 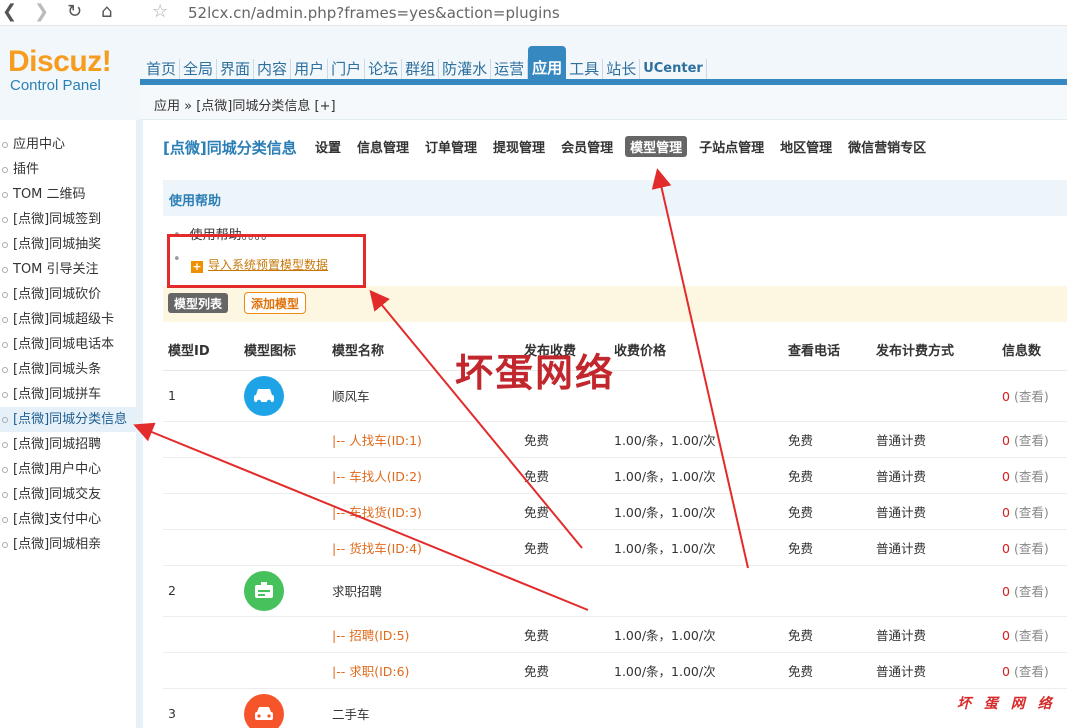 What do you see at coordinates (283, 350) in the screenshot?
I see `column-header: 模型图标` at bounding box center [283, 350].